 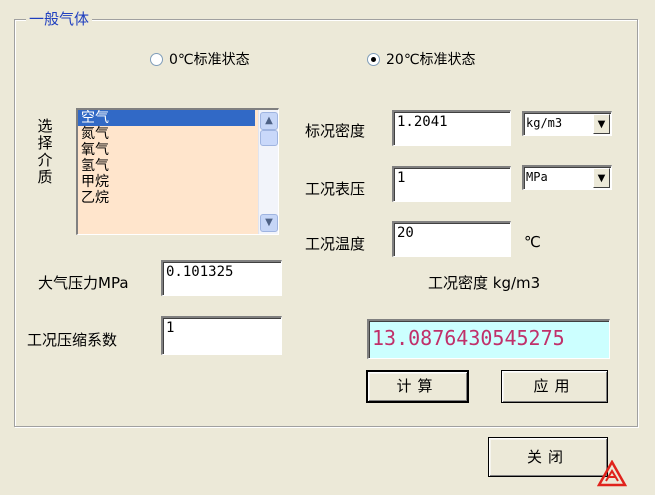 What do you see at coordinates (567, 177) in the screenshot?
I see `gauge-pressure-unit-select: MPa ▼` at bounding box center [567, 177].